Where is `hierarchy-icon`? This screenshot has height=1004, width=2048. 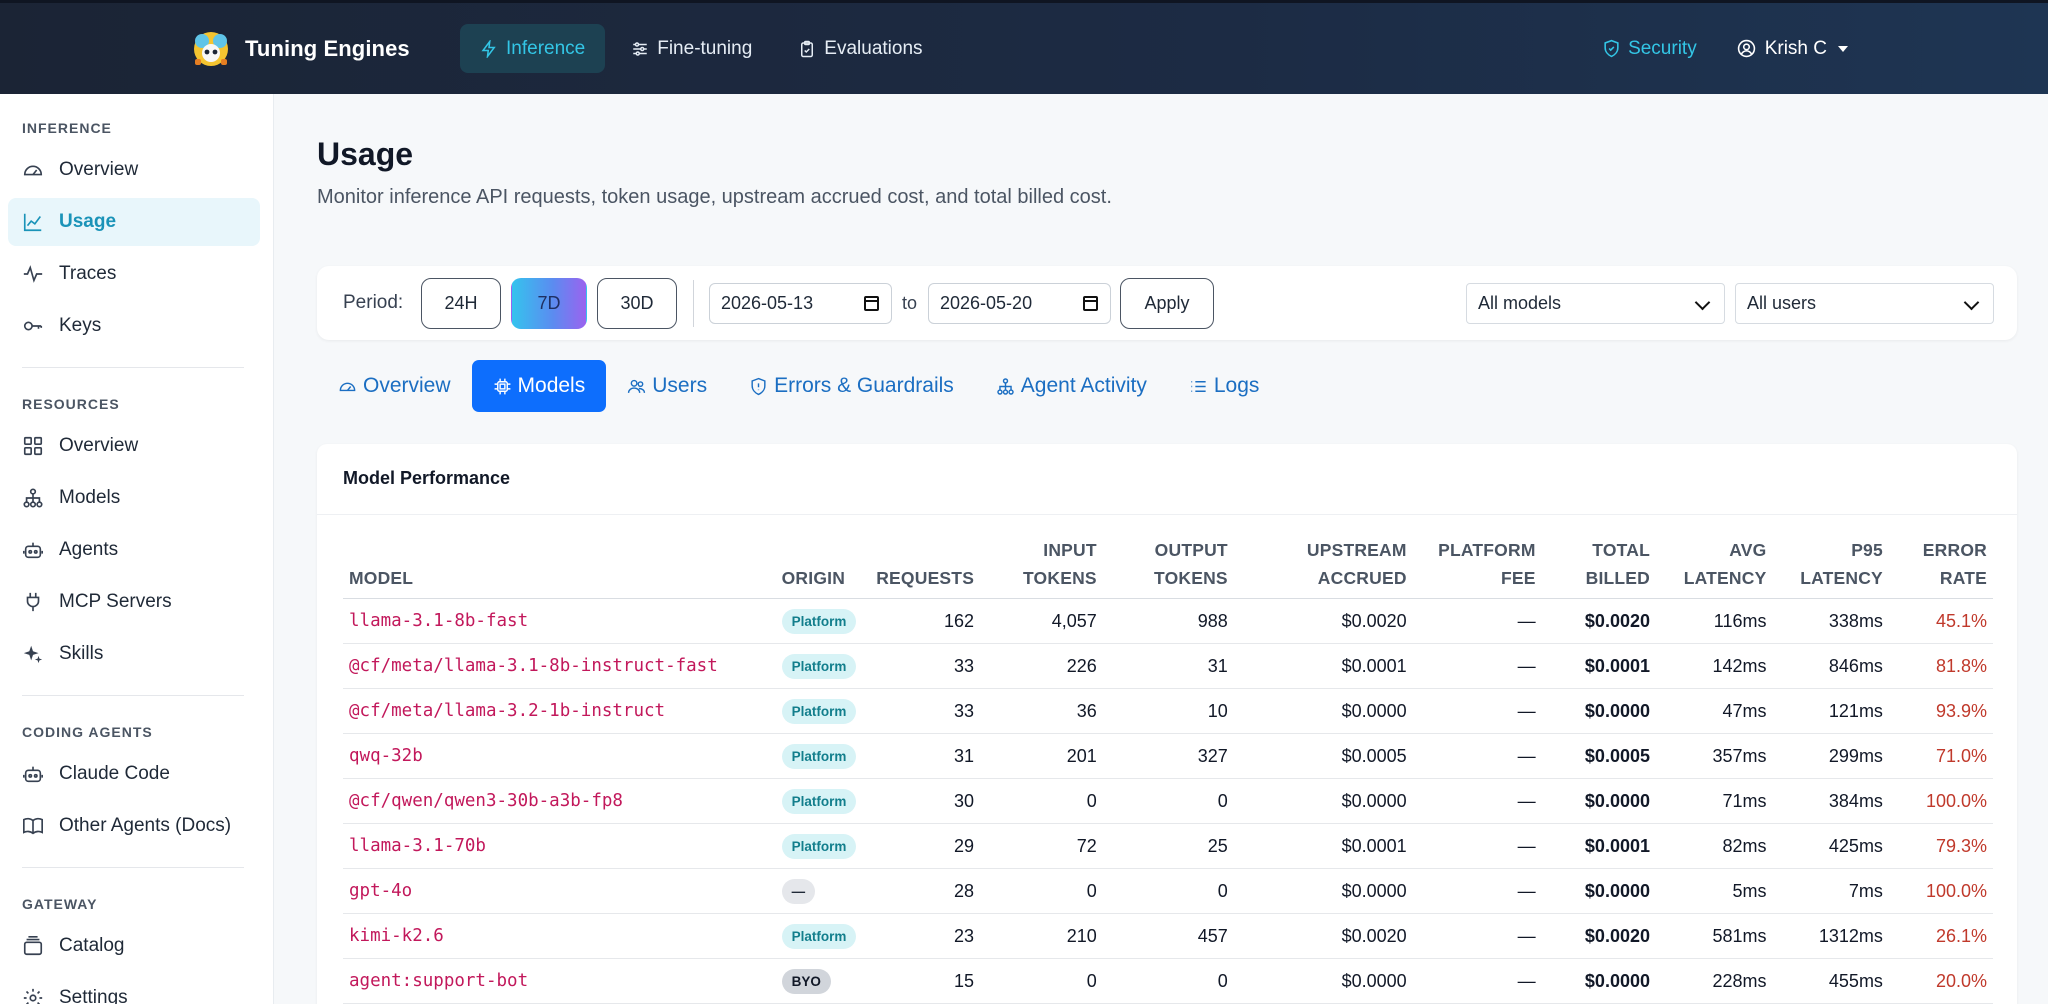 hierarchy-icon is located at coordinates (1005, 386).